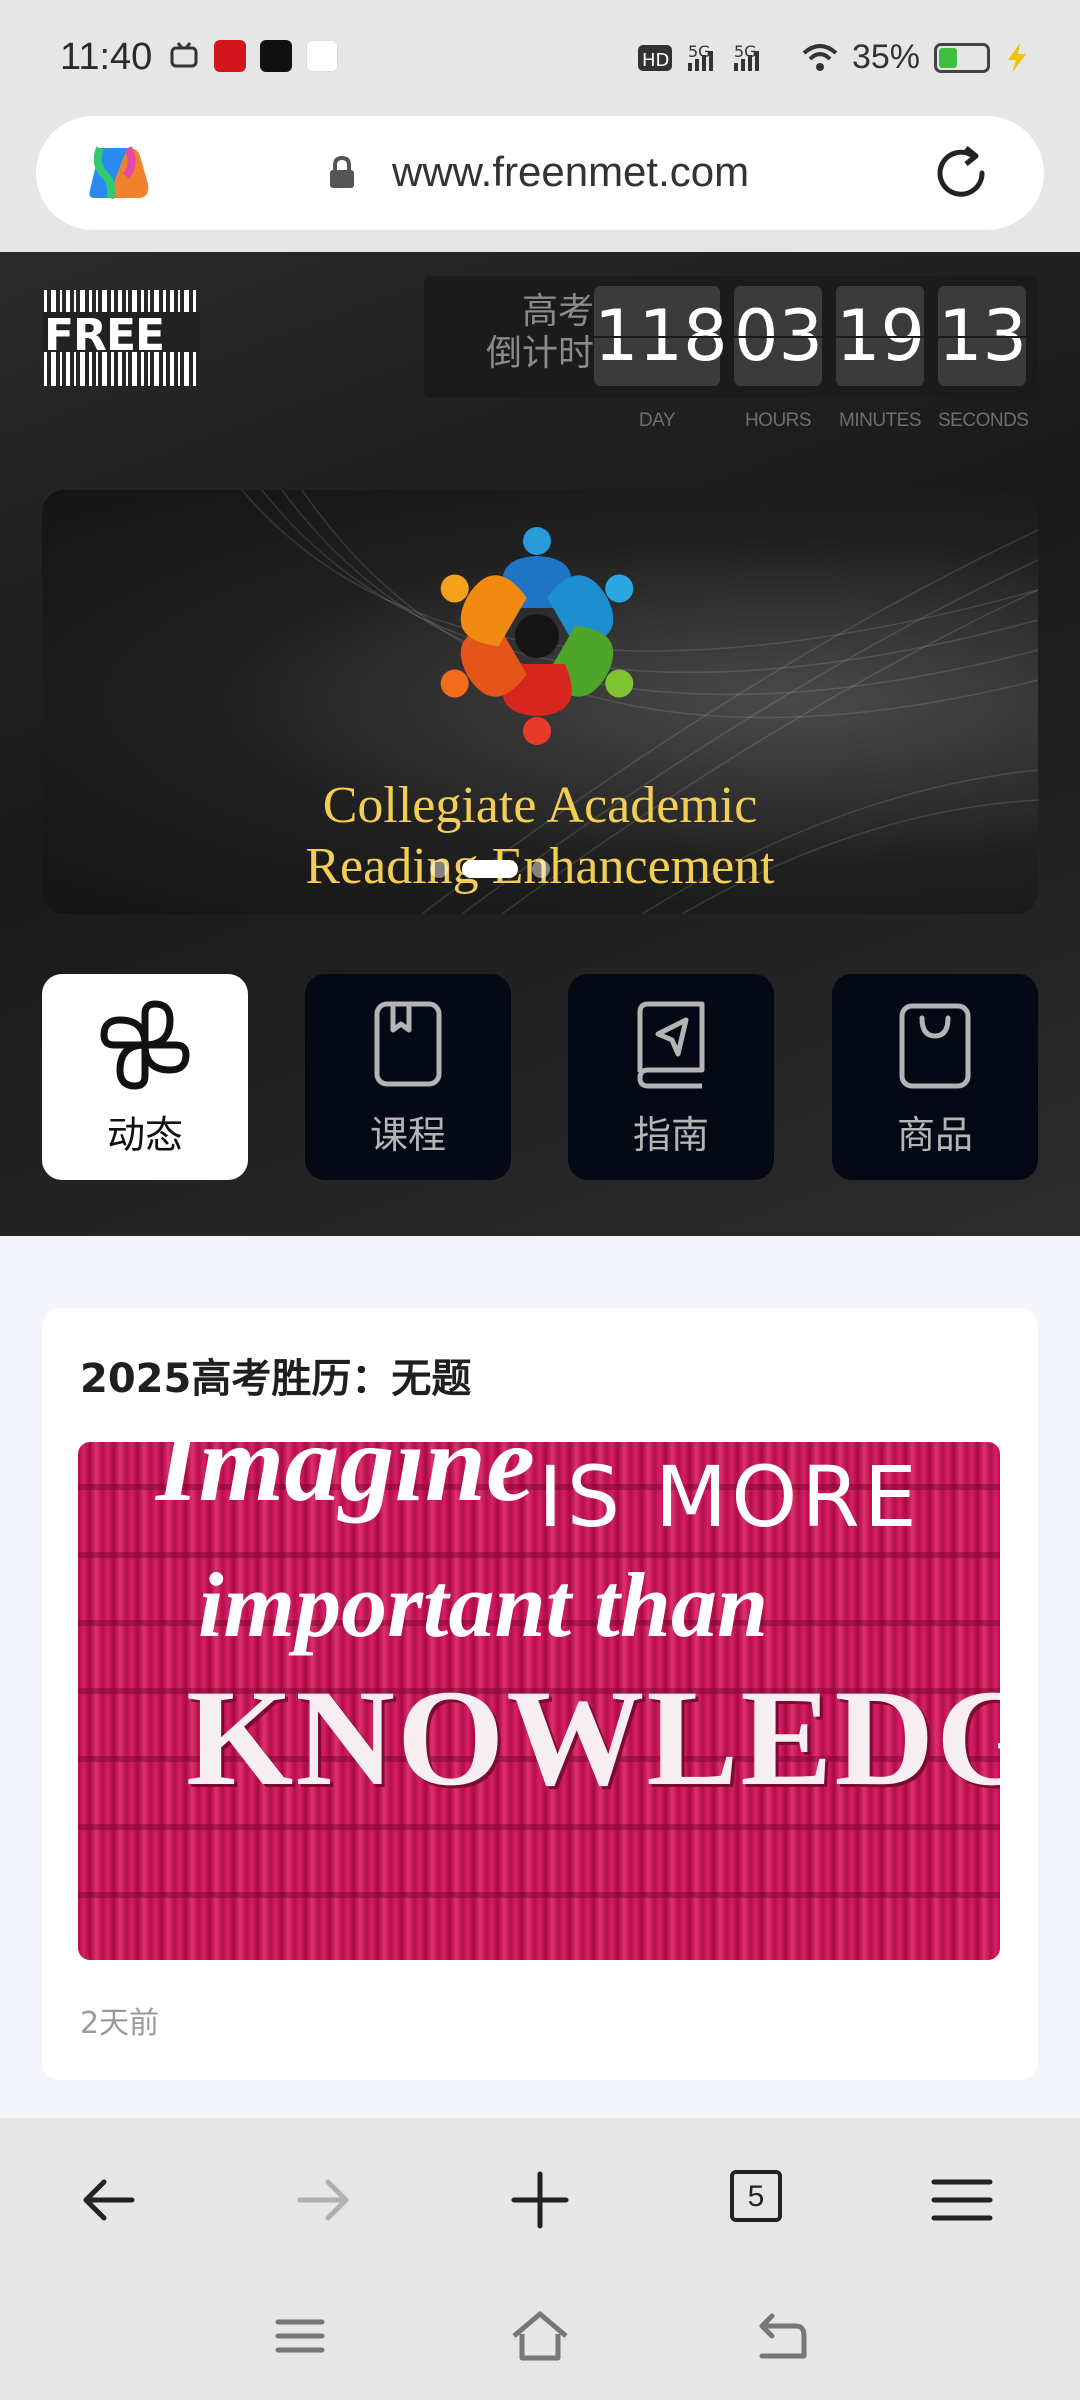 This screenshot has width=1080, height=2400. I want to click on category-nav: 动态 课程 指南 商品, so click(540, 1077).